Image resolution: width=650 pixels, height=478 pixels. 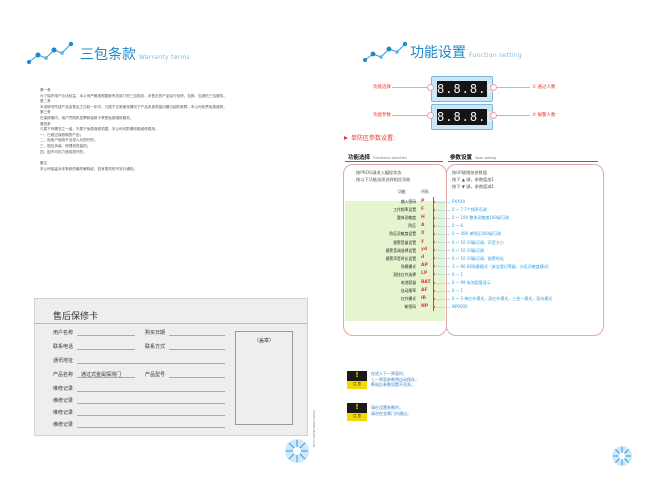 What do you see at coordinates (63, 151) in the screenshot?
I see `terms-paragraph: 四、因不可抗力造成损坏的。` at bounding box center [63, 151].